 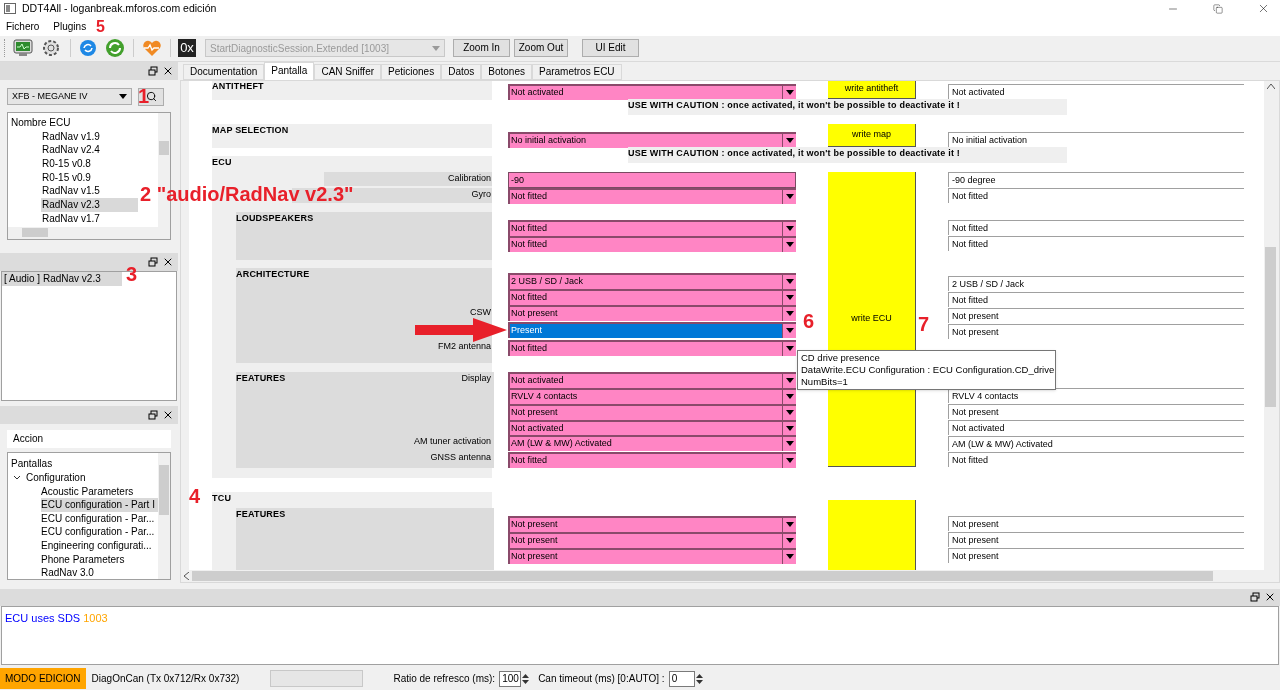 I want to click on hex-icon: 0x, so click(x=187, y=48).